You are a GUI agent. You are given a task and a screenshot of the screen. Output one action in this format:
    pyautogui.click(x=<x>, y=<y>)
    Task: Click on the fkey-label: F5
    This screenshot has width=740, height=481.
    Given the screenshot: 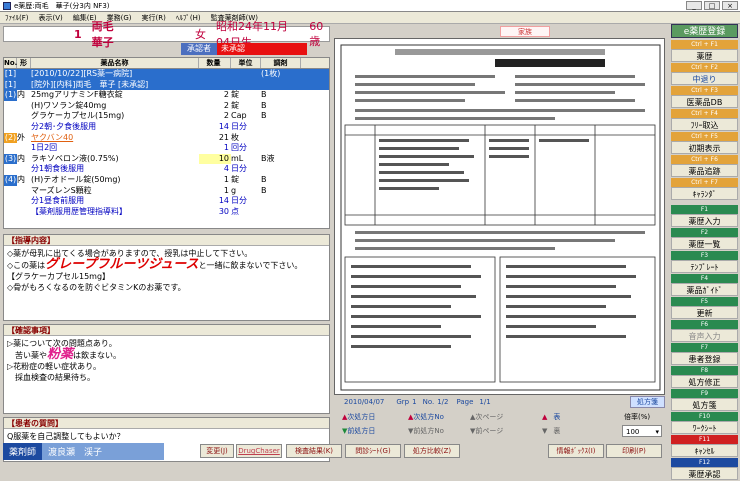 What is the action you would take?
    pyautogui.click(x=704, y=301)
    